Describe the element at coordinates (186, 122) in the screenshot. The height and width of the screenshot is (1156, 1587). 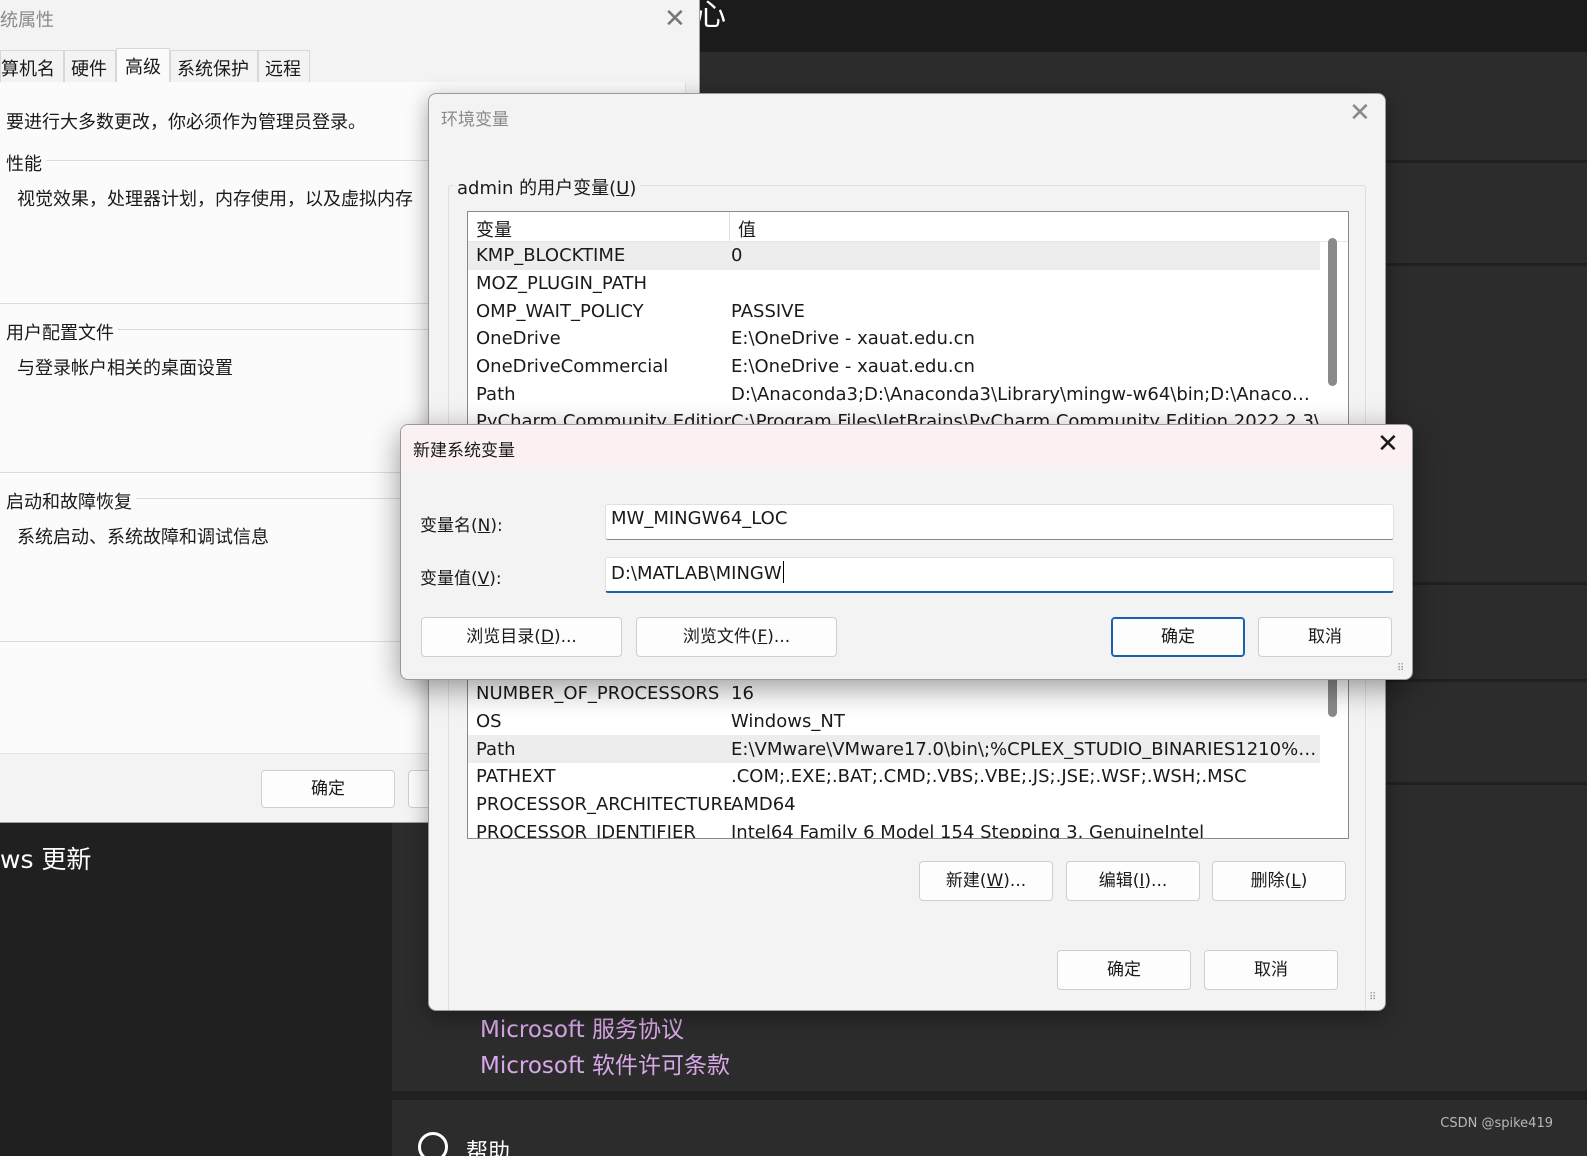
I see `admin-notice: 要进行大多数更改，你必须作为管理员登录。` at that location.